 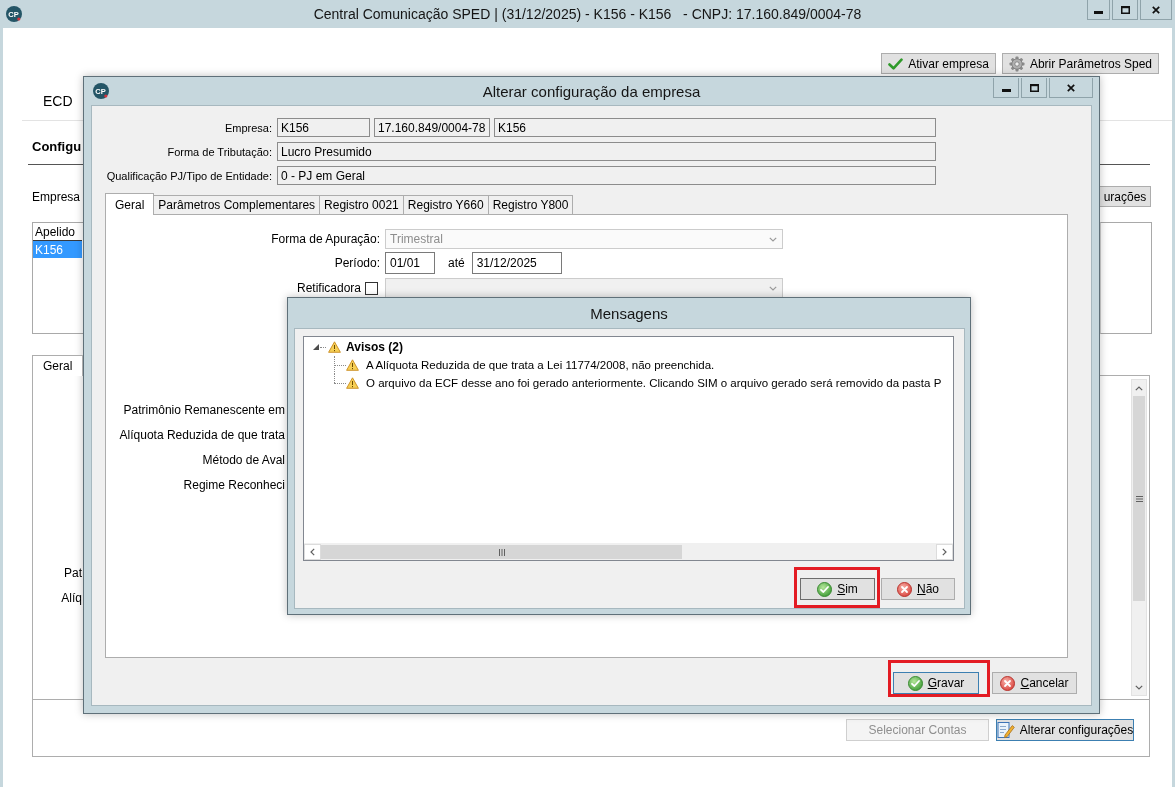 What do you see at coordinates (1065, 730) in the screenshot?
I see `change-settings-button: Alterar configurações` at bounding box center [1065, 730].